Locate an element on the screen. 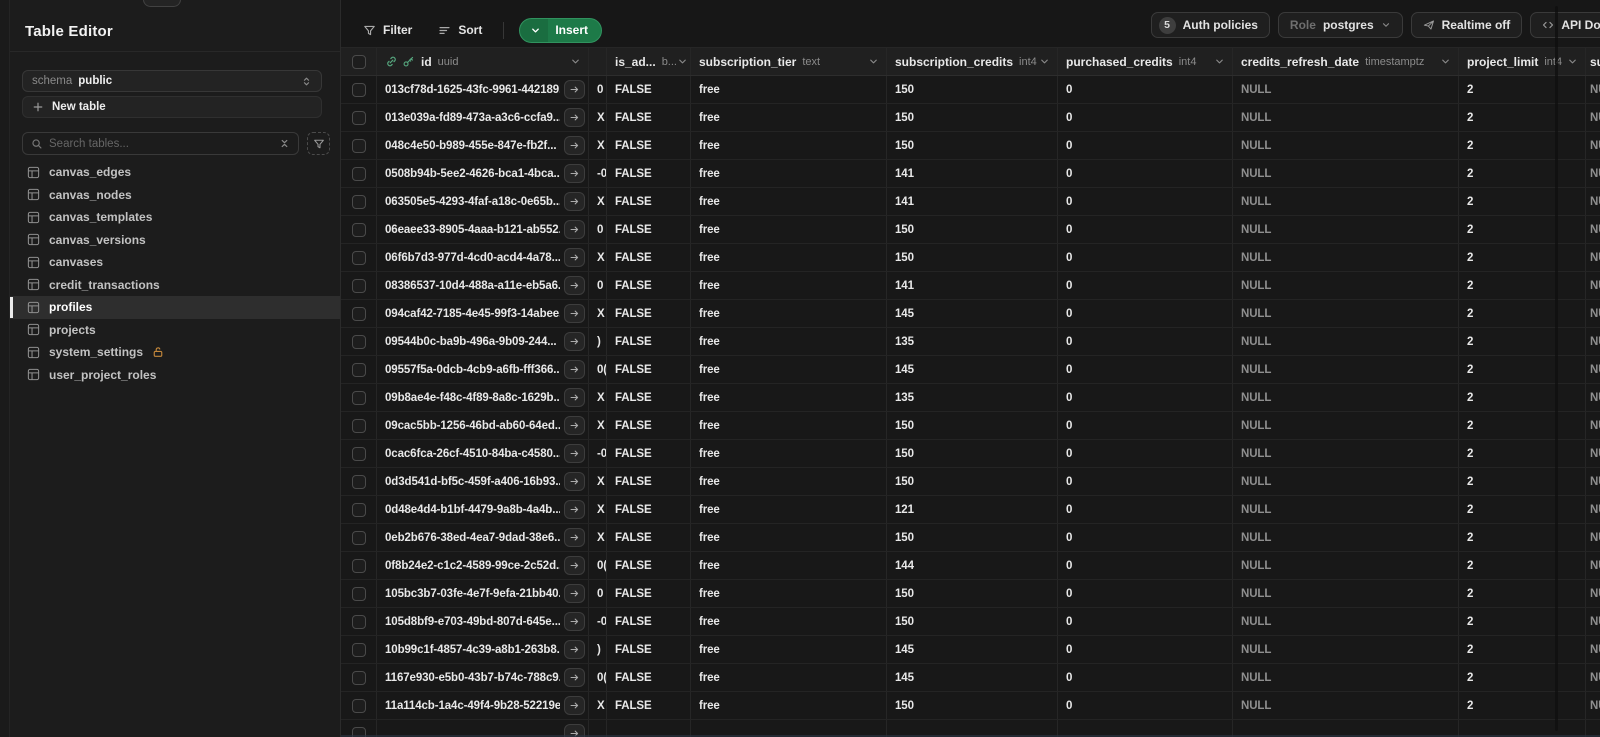 The height and width of the screenshot is (737, 1600). column-header-id: id uuid is located at coordinates (483, 61).